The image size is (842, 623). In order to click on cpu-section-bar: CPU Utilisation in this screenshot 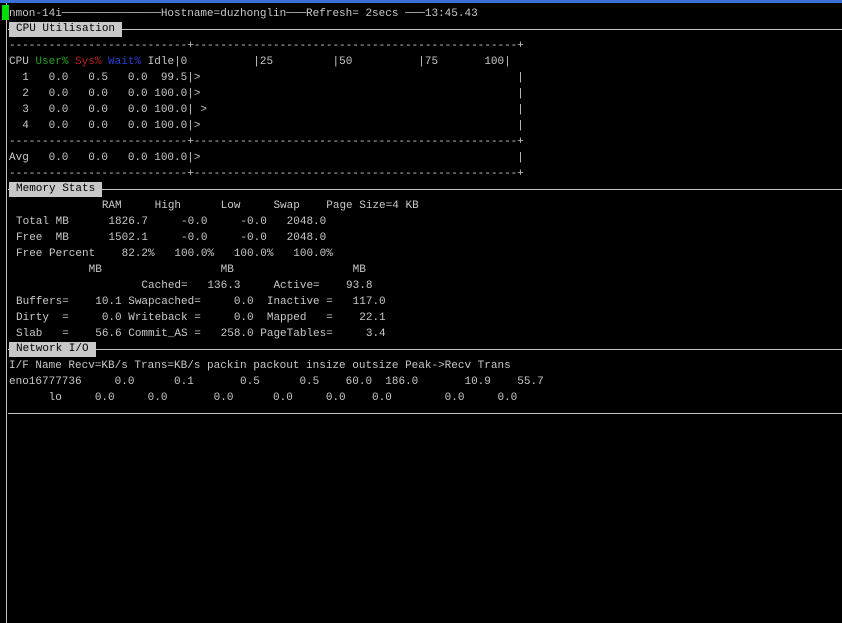, I will do `click(425, 30)`.